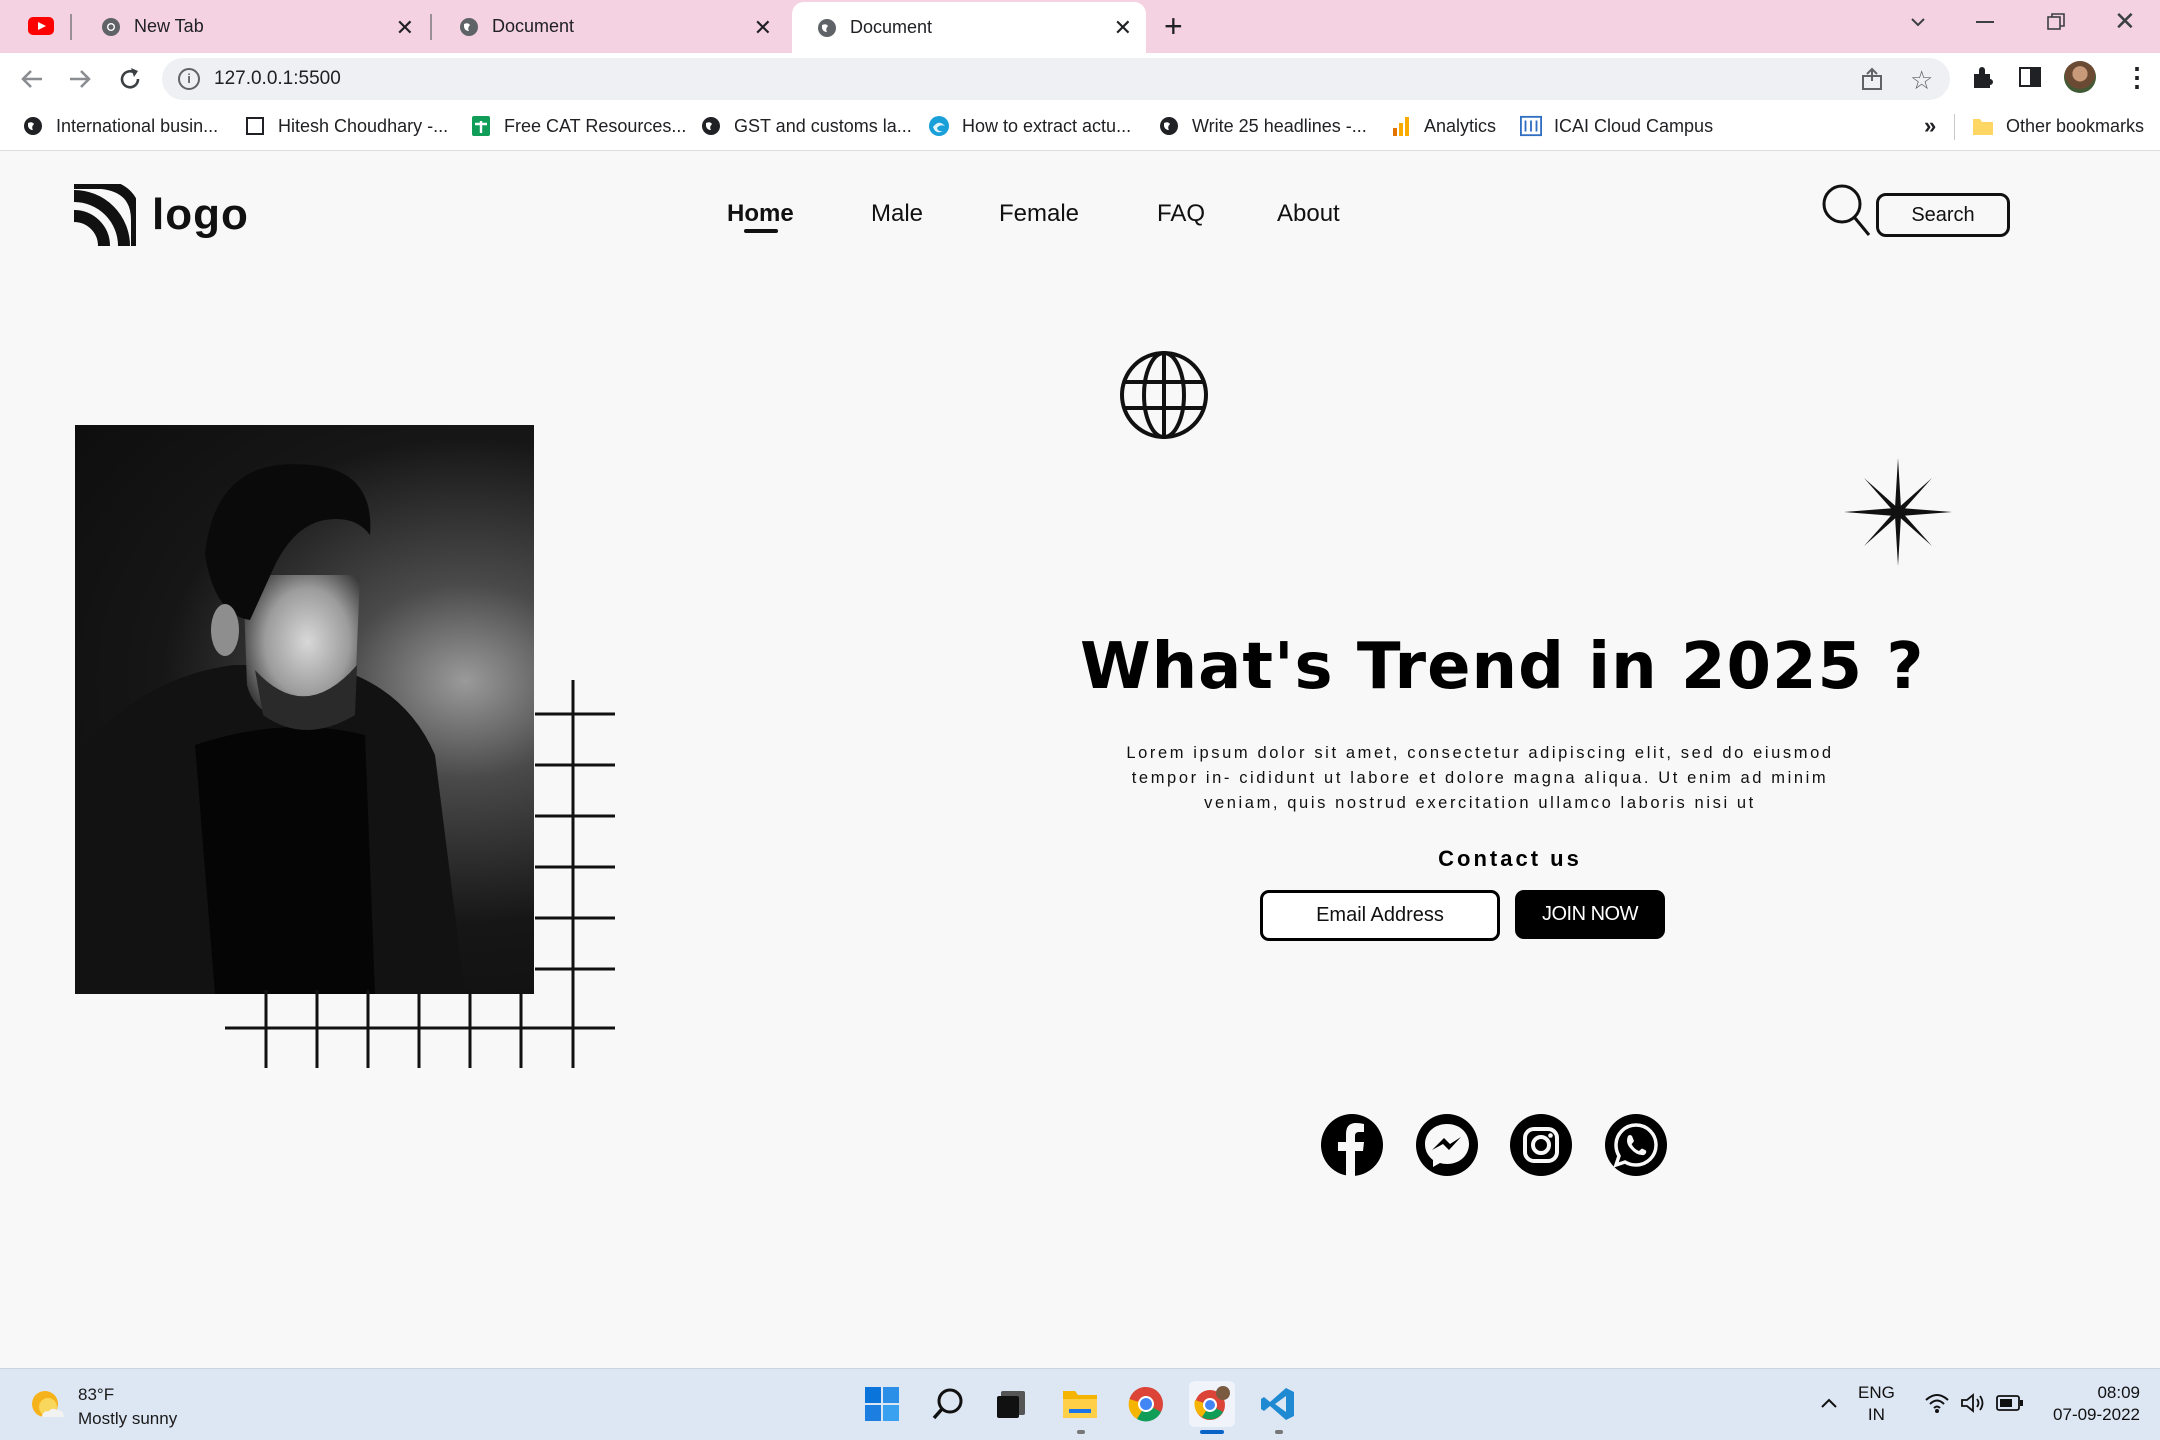 The width and height of the screenshot is (2160, 1440). I want to click on date: 07-09-2022, so click(2096, 1414).